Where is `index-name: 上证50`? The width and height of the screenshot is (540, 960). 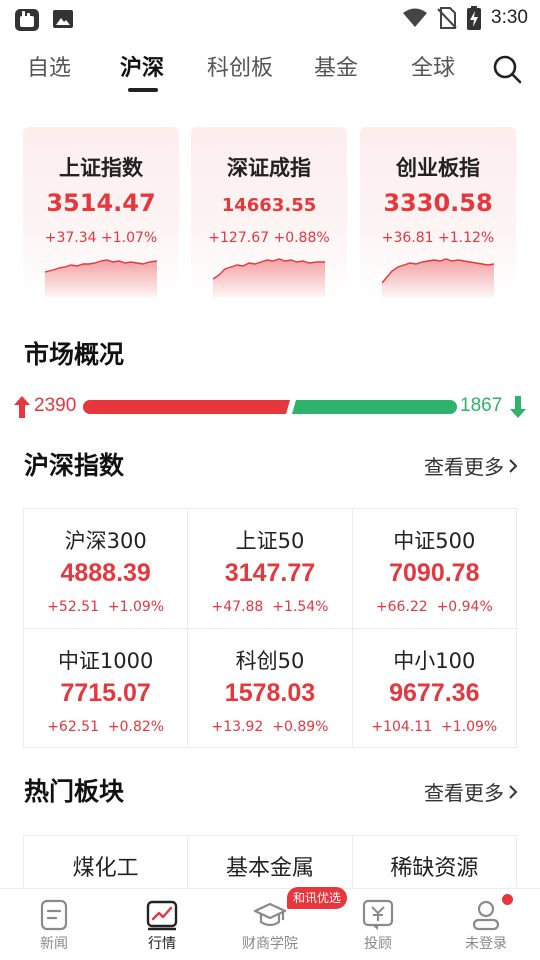
index-name: 上证50 is located at coordinates (270, 541).